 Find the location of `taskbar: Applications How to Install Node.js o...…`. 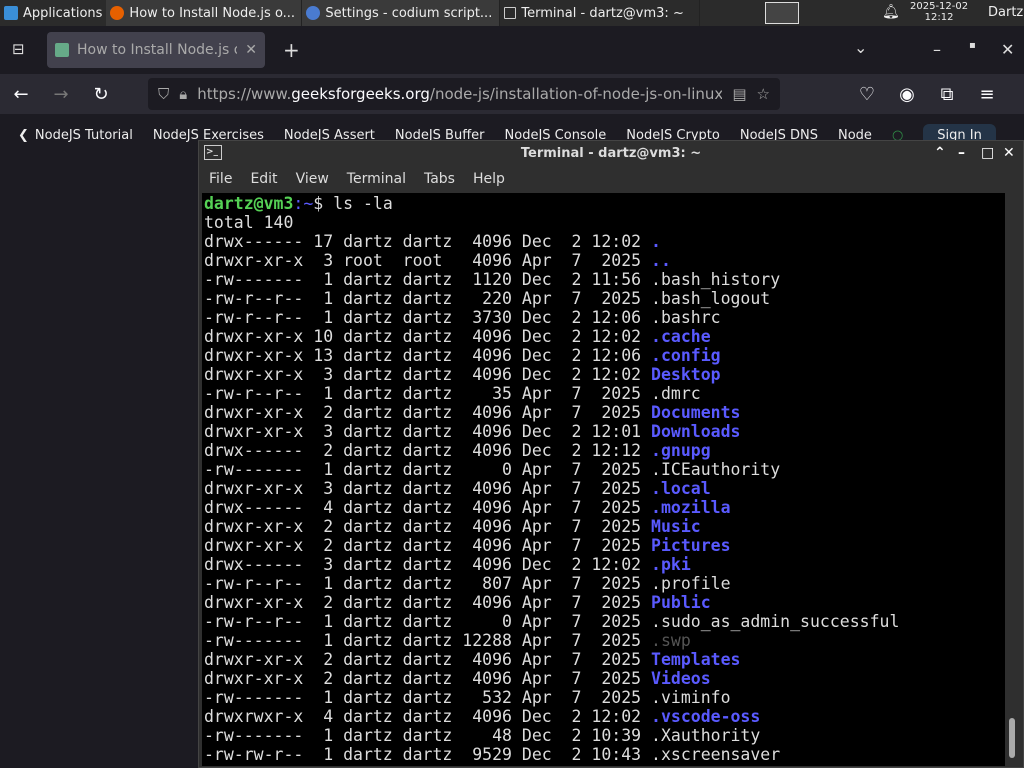

taskbar: Applications How to Install Node.js o...… is located at coordinates (512, 13).